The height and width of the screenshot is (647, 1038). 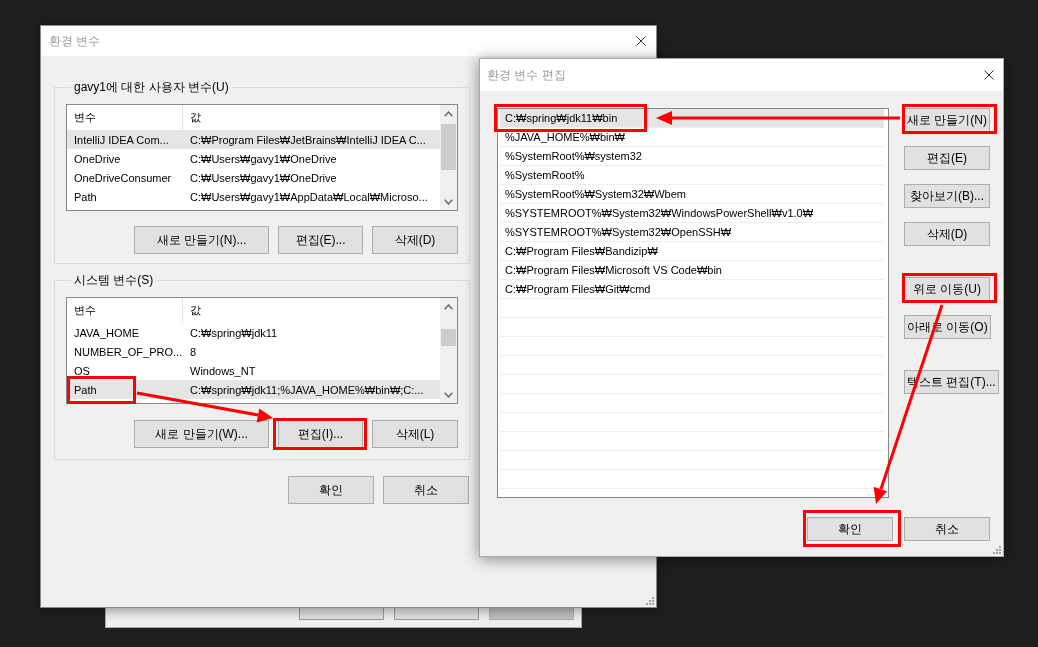 I want to click on list-row: OneDriveConsumer C:₩Users₩gavy1₩OneDrive, so click(x=253, y=177).